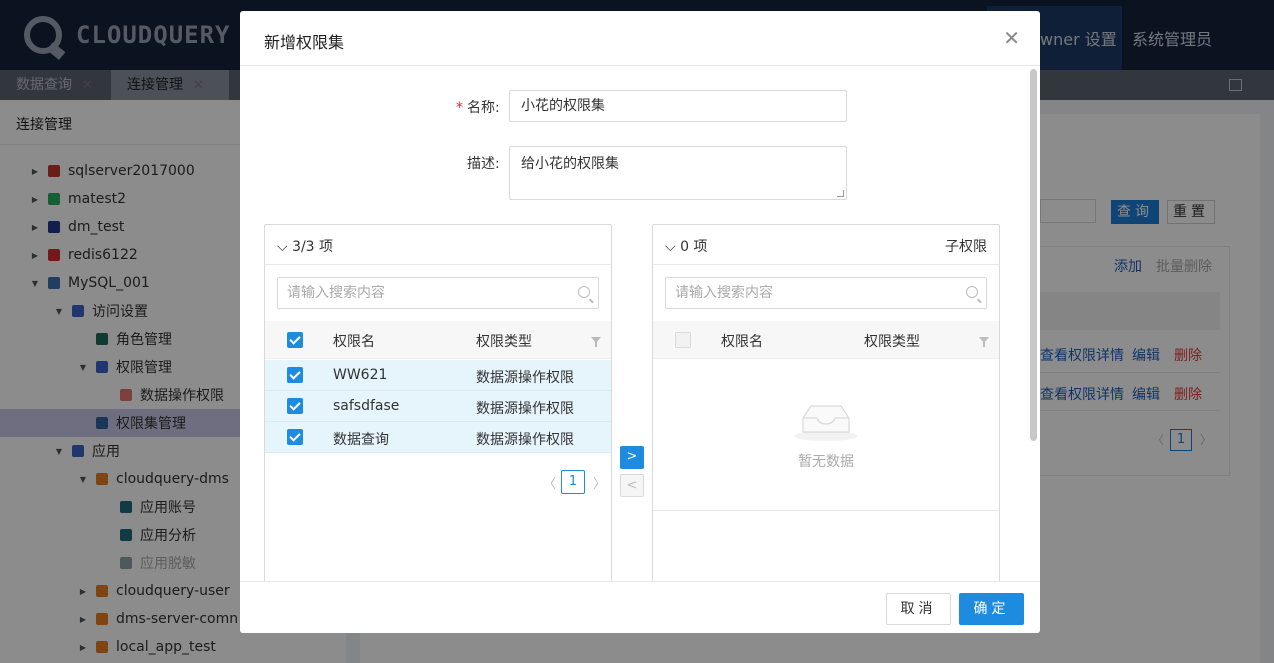 This screenshot has height=663, width=1274. I want to click on target-title: 子权限, so click(966, 247).